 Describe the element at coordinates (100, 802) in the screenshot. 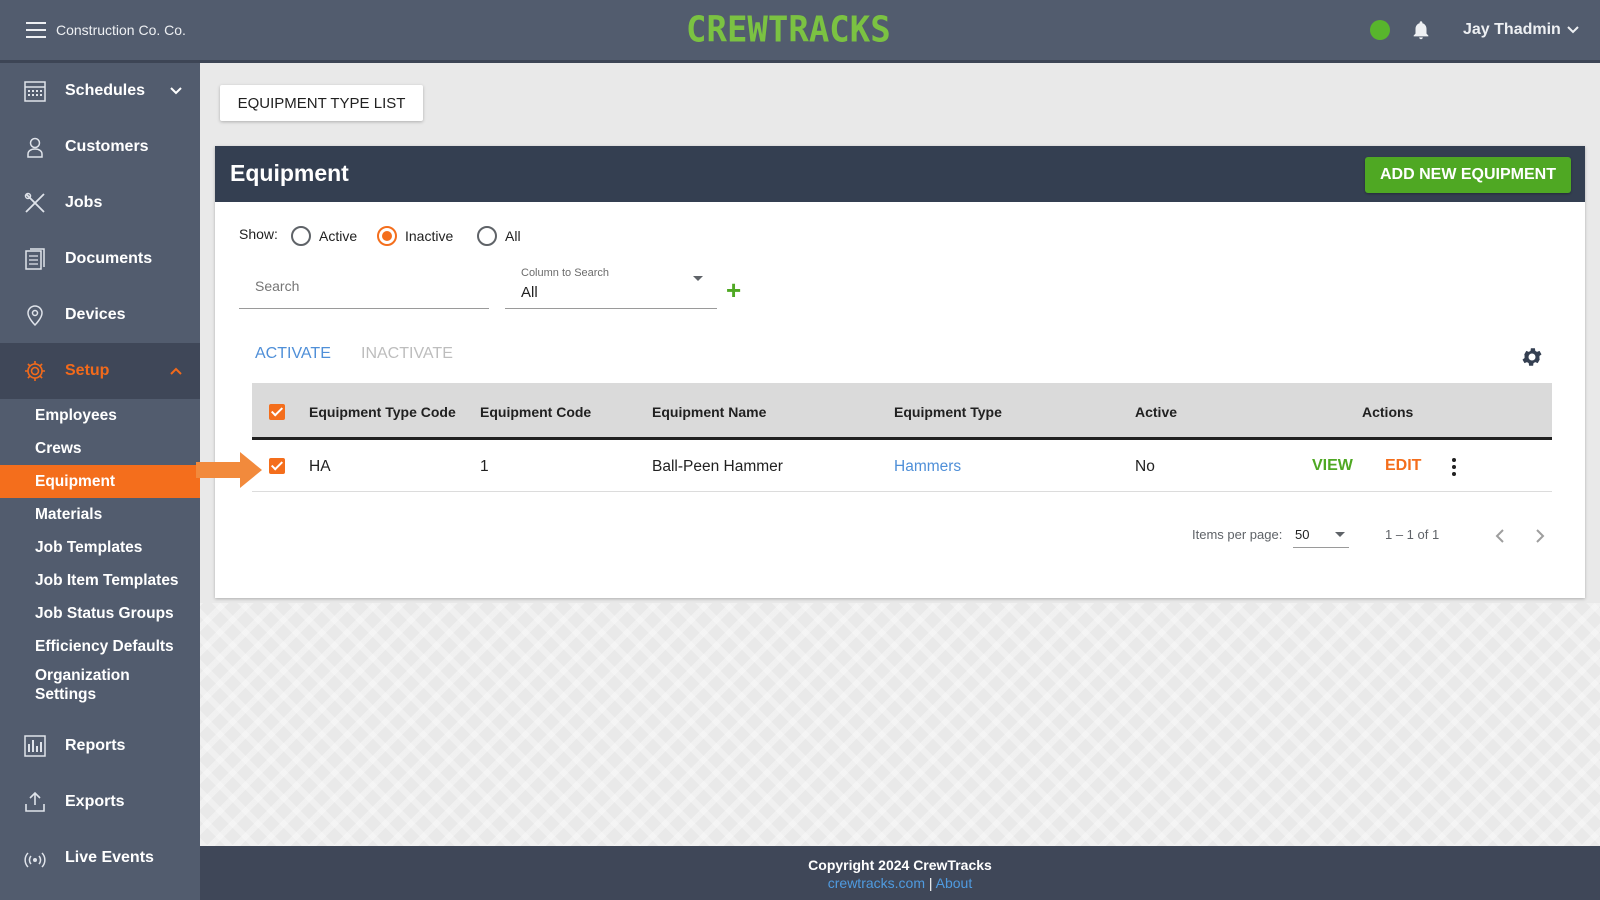

I see `sidebar-item-exports: Exports` at that location.